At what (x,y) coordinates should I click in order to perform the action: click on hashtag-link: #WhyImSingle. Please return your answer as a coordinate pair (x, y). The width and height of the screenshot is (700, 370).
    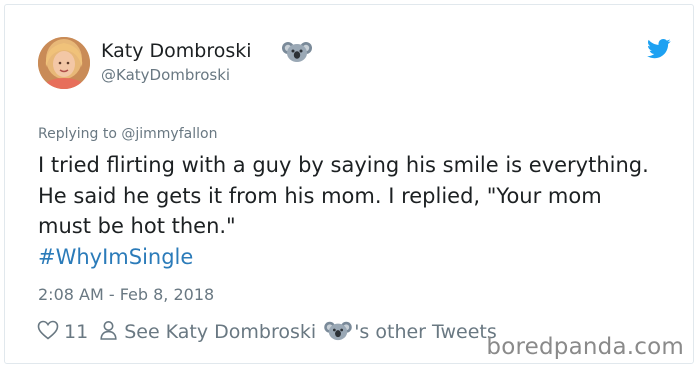
    Looking at the image, I should click on (348, 257).